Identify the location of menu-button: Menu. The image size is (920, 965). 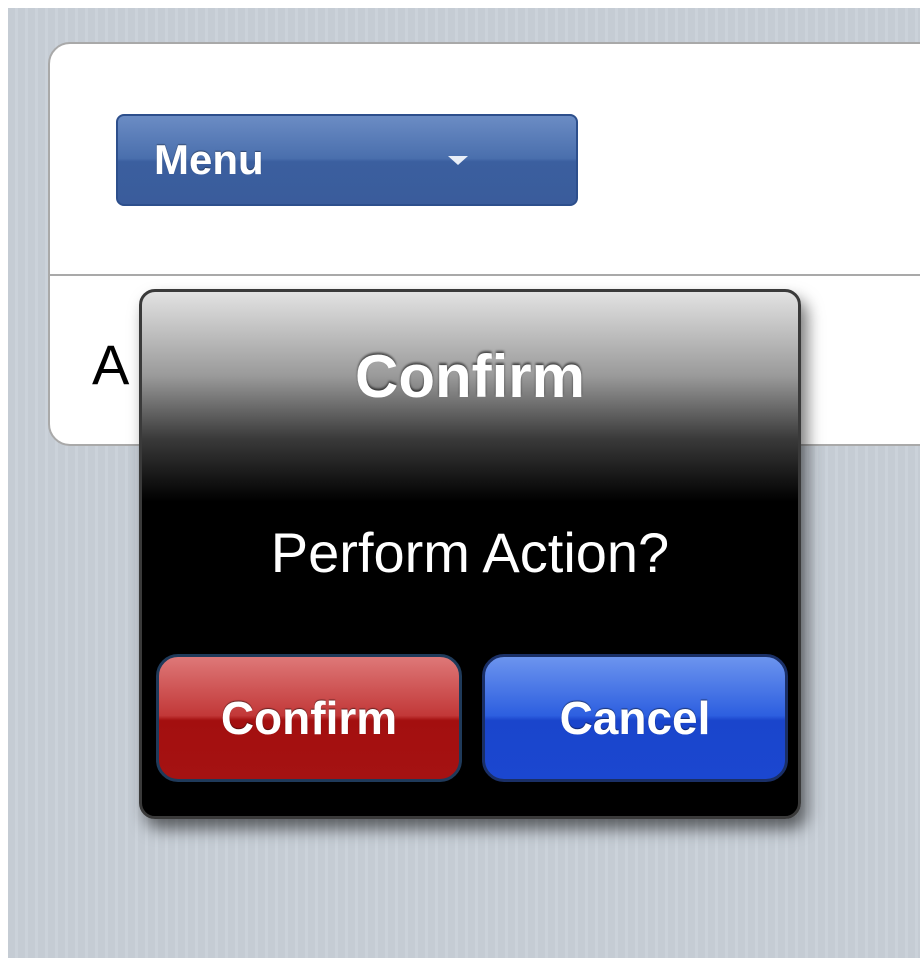
(347, 160).